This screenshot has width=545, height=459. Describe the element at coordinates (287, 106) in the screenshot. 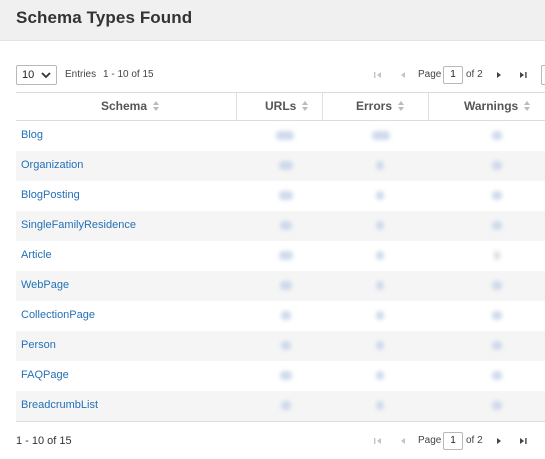

I see `column-header-urls: URLs` at that location.